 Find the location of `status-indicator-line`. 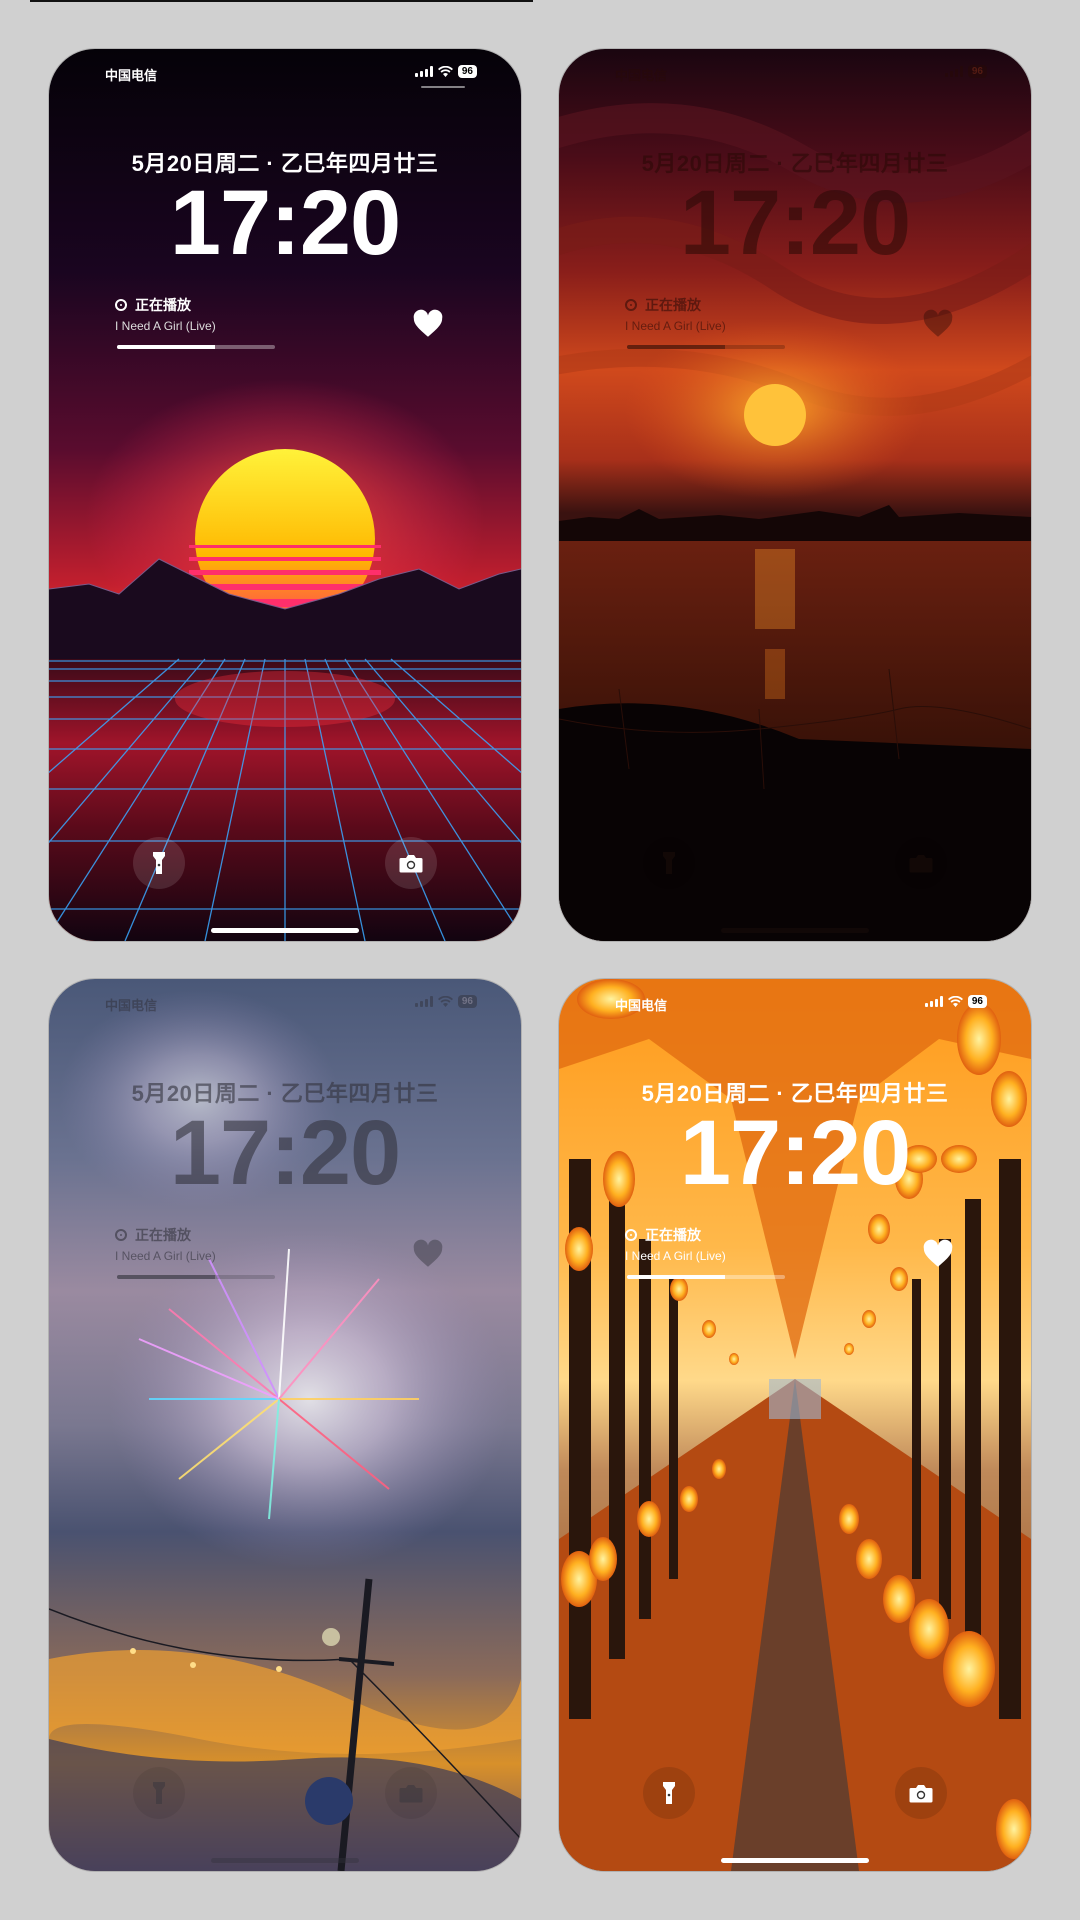

status-indicator-line is located at coordinates (443, 87).